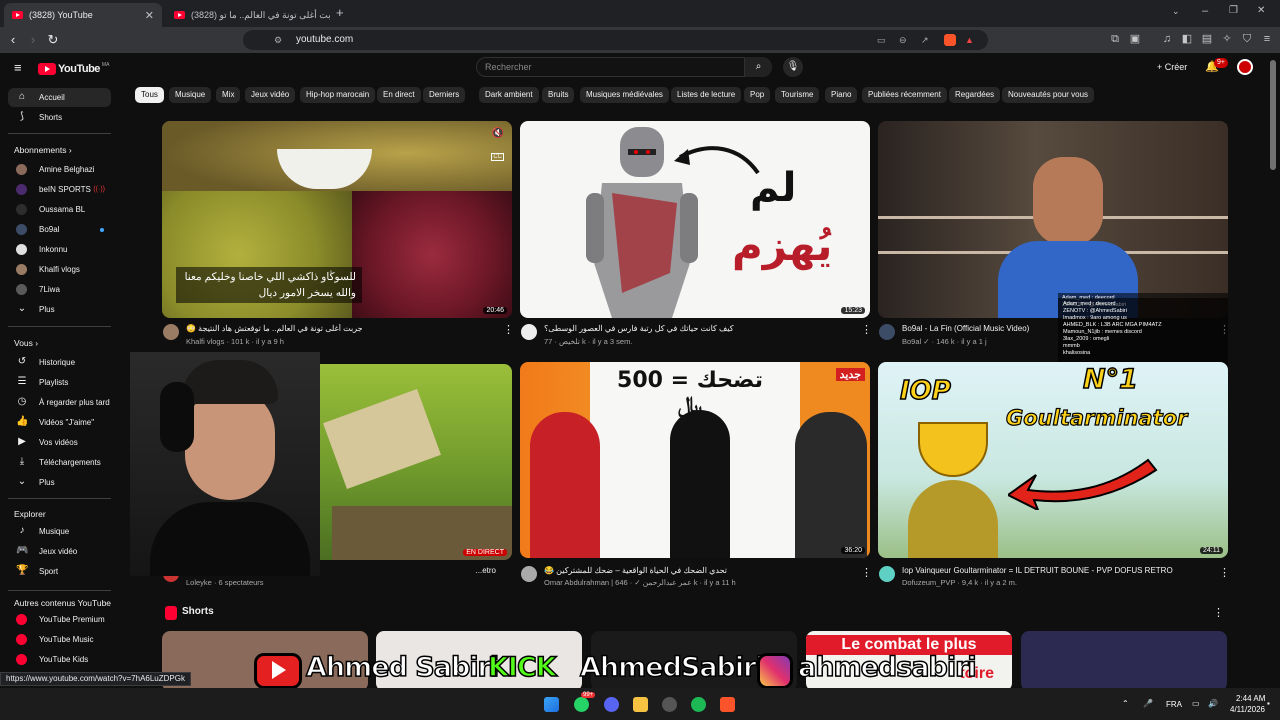 This screenshot has height=720, width=1280. What do you see at coordinates (59, 659) in the screenshot?
I see `sidebar-item-other-2: YouTube Kids` at bounding box center [59, 659].